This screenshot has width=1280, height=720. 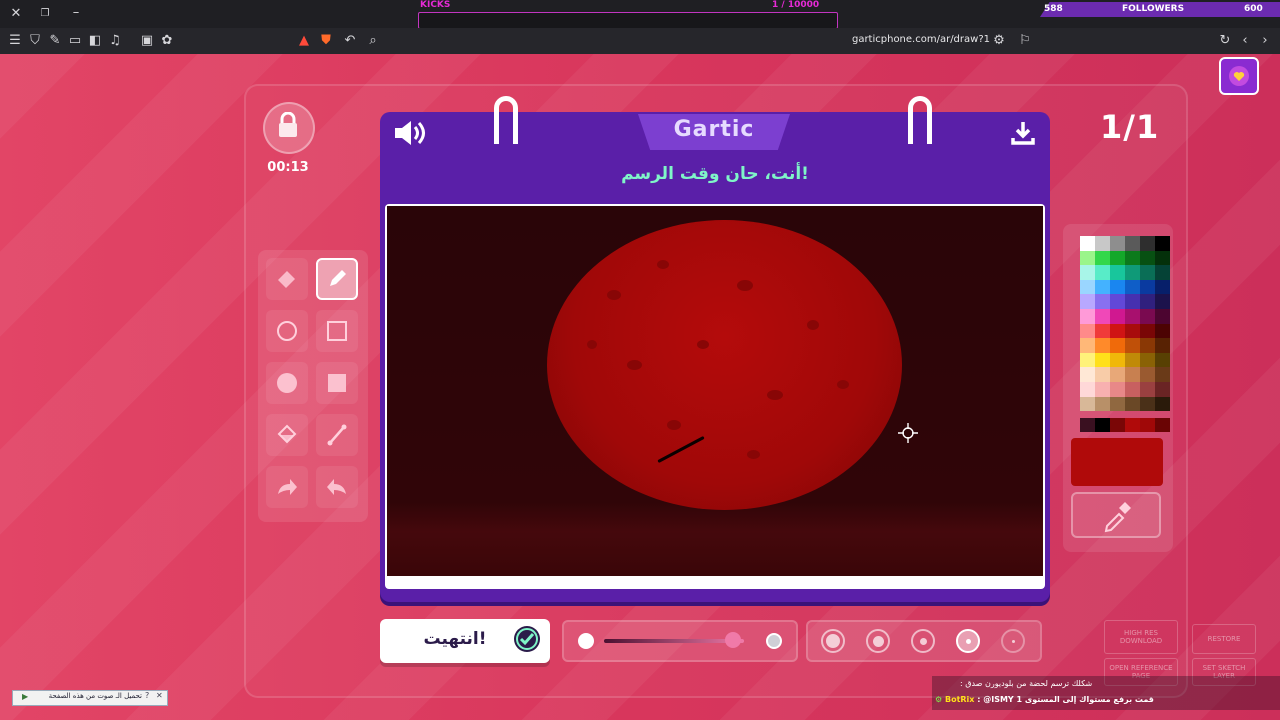 What do you see at coordinates (147, 41) in the screenshot?
I see `wallet-icon: ▣` at bounding box center [147, 41].